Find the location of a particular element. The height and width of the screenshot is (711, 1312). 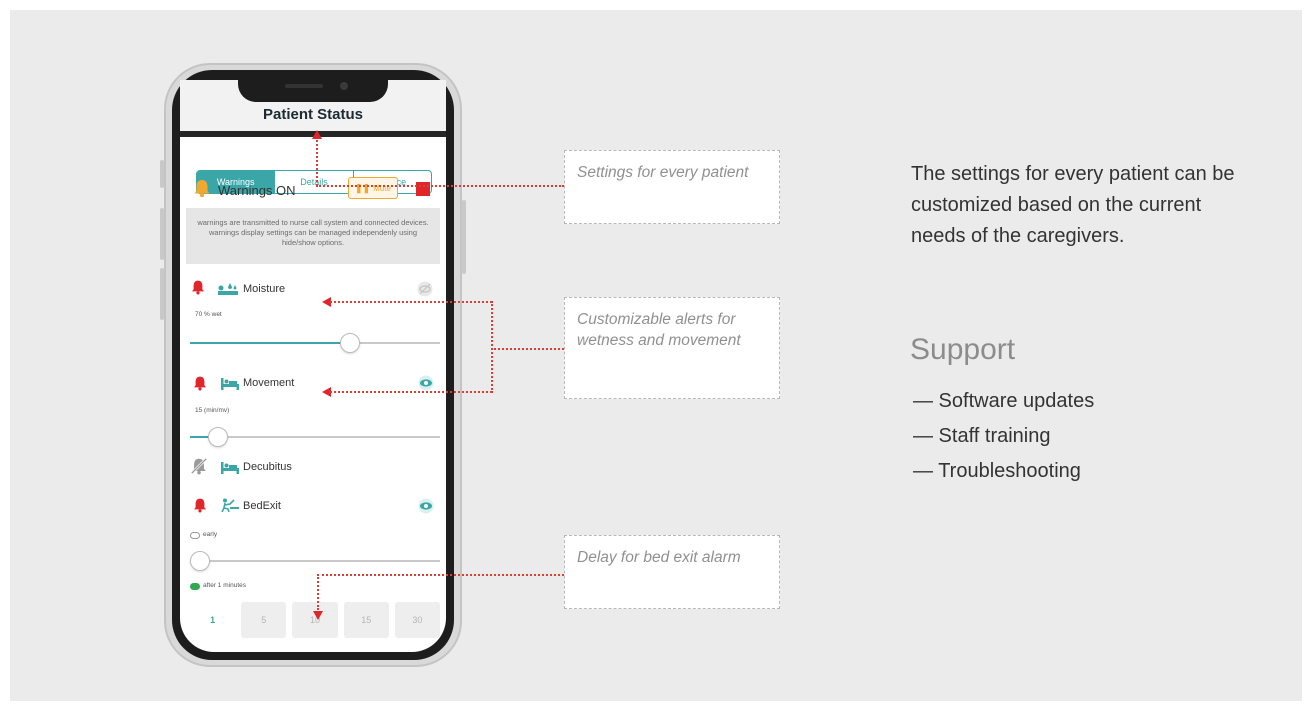

support-item: — Software updates is located at coordinates (1004, 401).